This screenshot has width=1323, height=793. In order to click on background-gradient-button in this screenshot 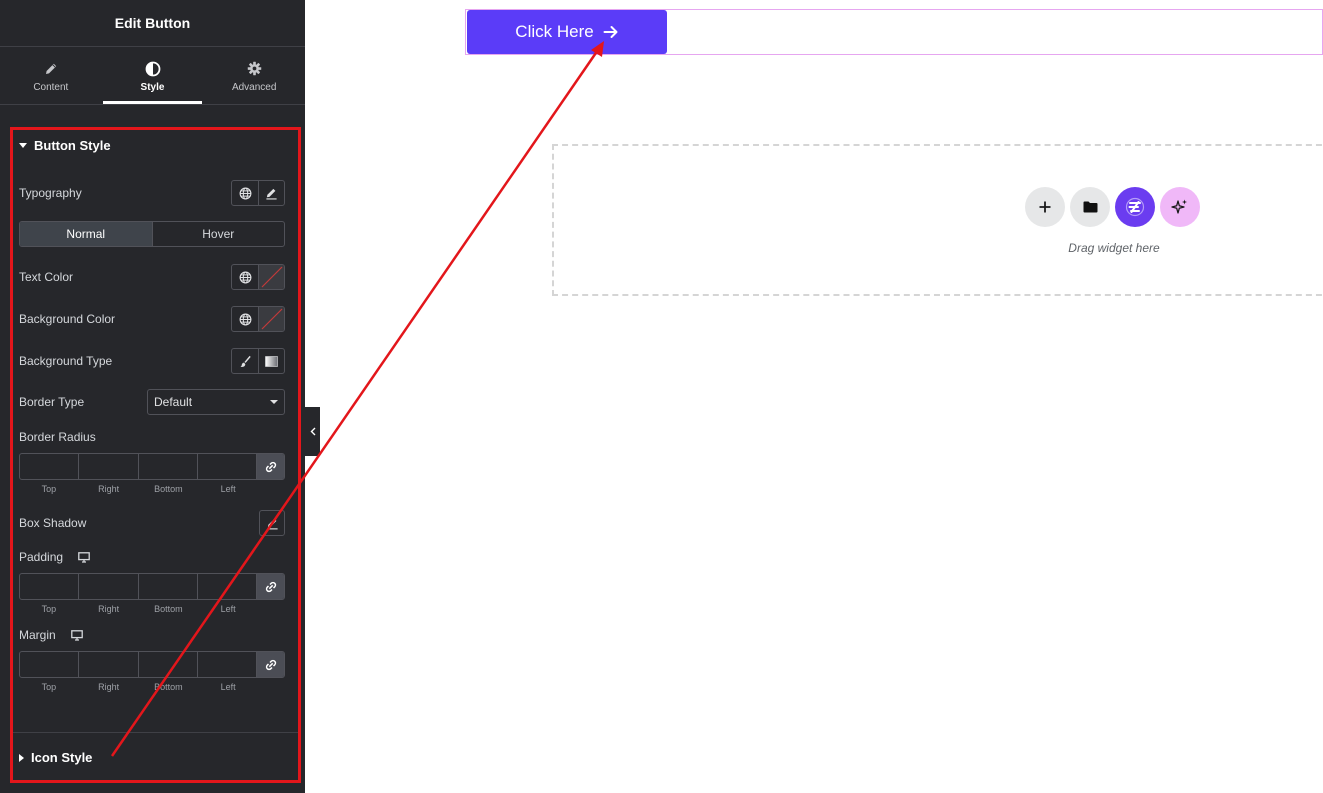, I will do `click(271, 361)`.